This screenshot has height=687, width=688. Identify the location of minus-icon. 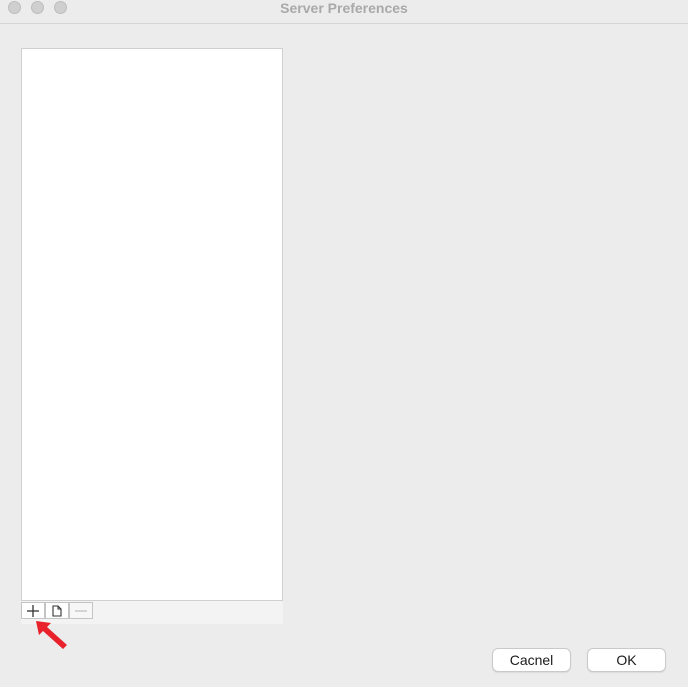
(81, 610).